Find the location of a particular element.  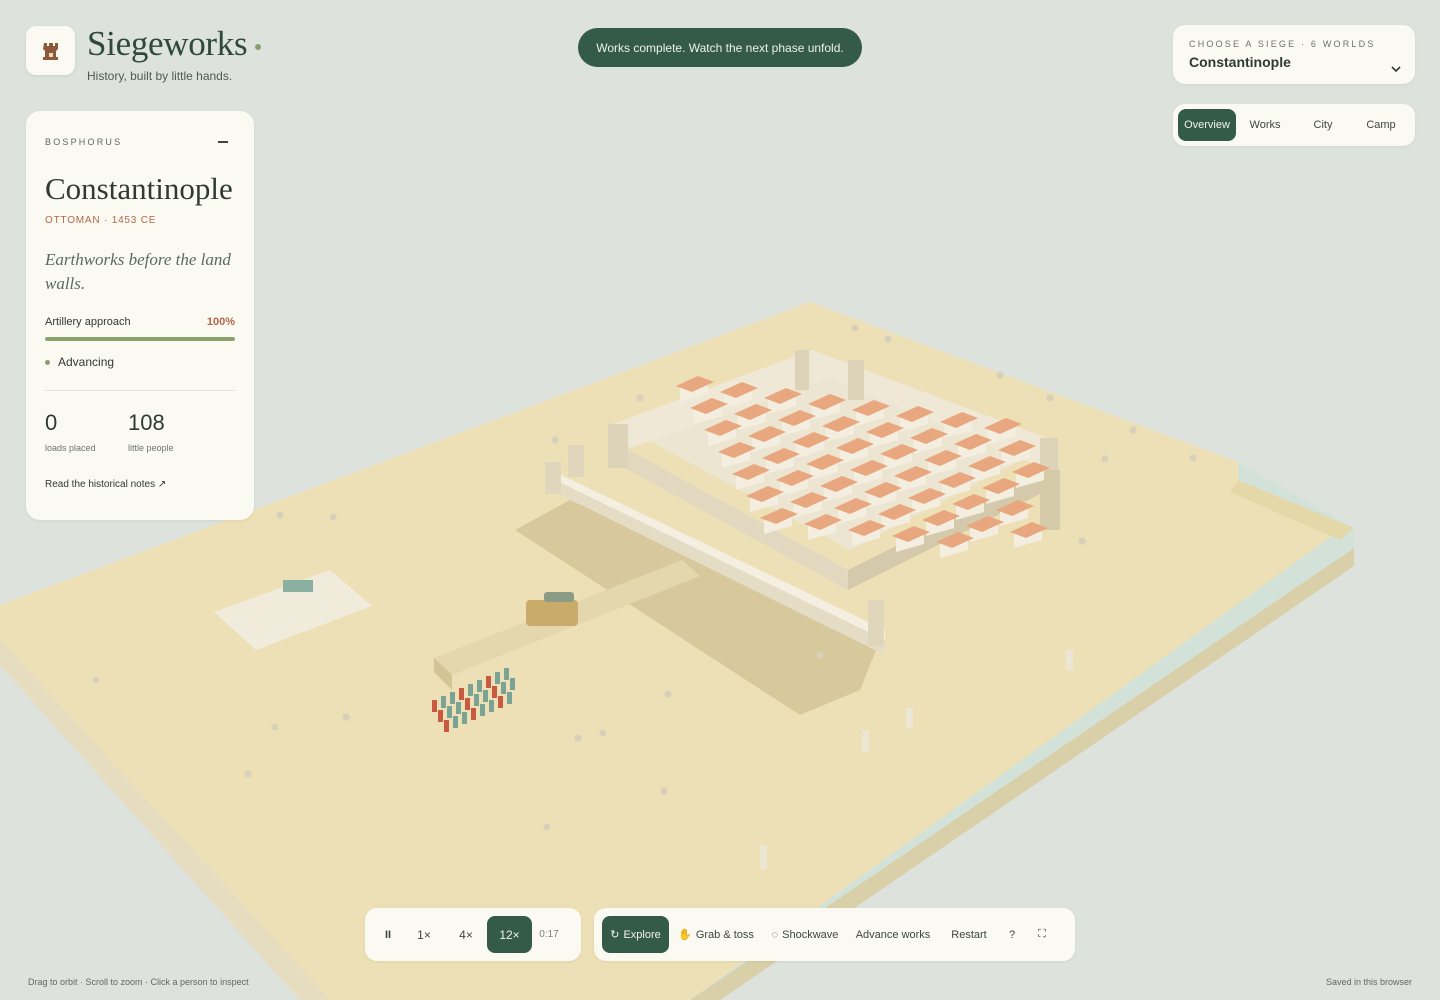

progress-bar is located at coordinates (140, 339).